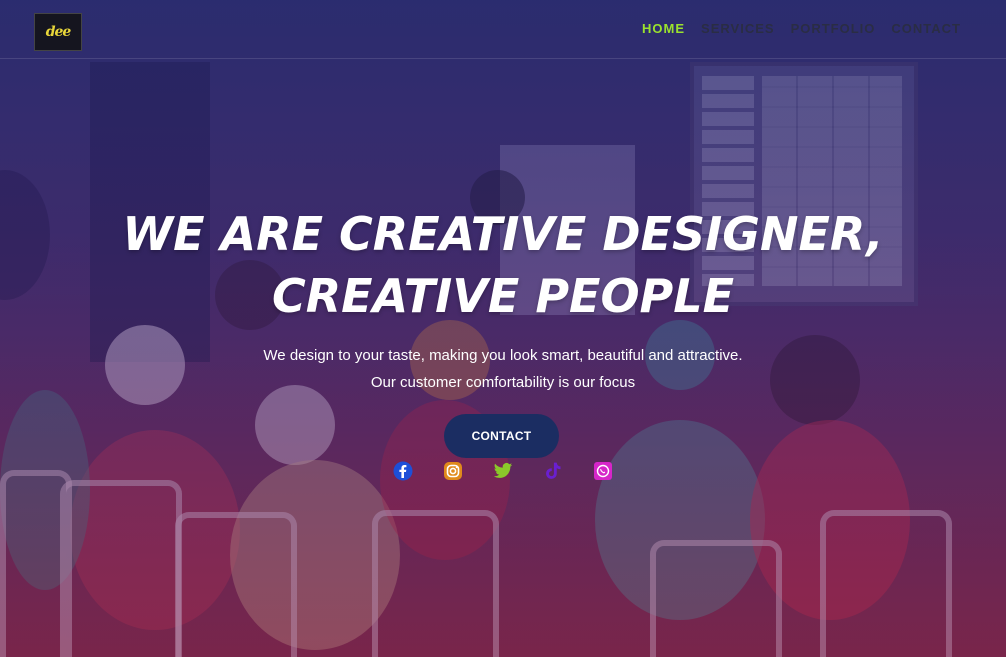 The height and width of the screenshot is (657, 1006). What do you see at coordinates (403, 471) in the screenshot?
I see `facebook-icon` at bounding box center [403, 471].